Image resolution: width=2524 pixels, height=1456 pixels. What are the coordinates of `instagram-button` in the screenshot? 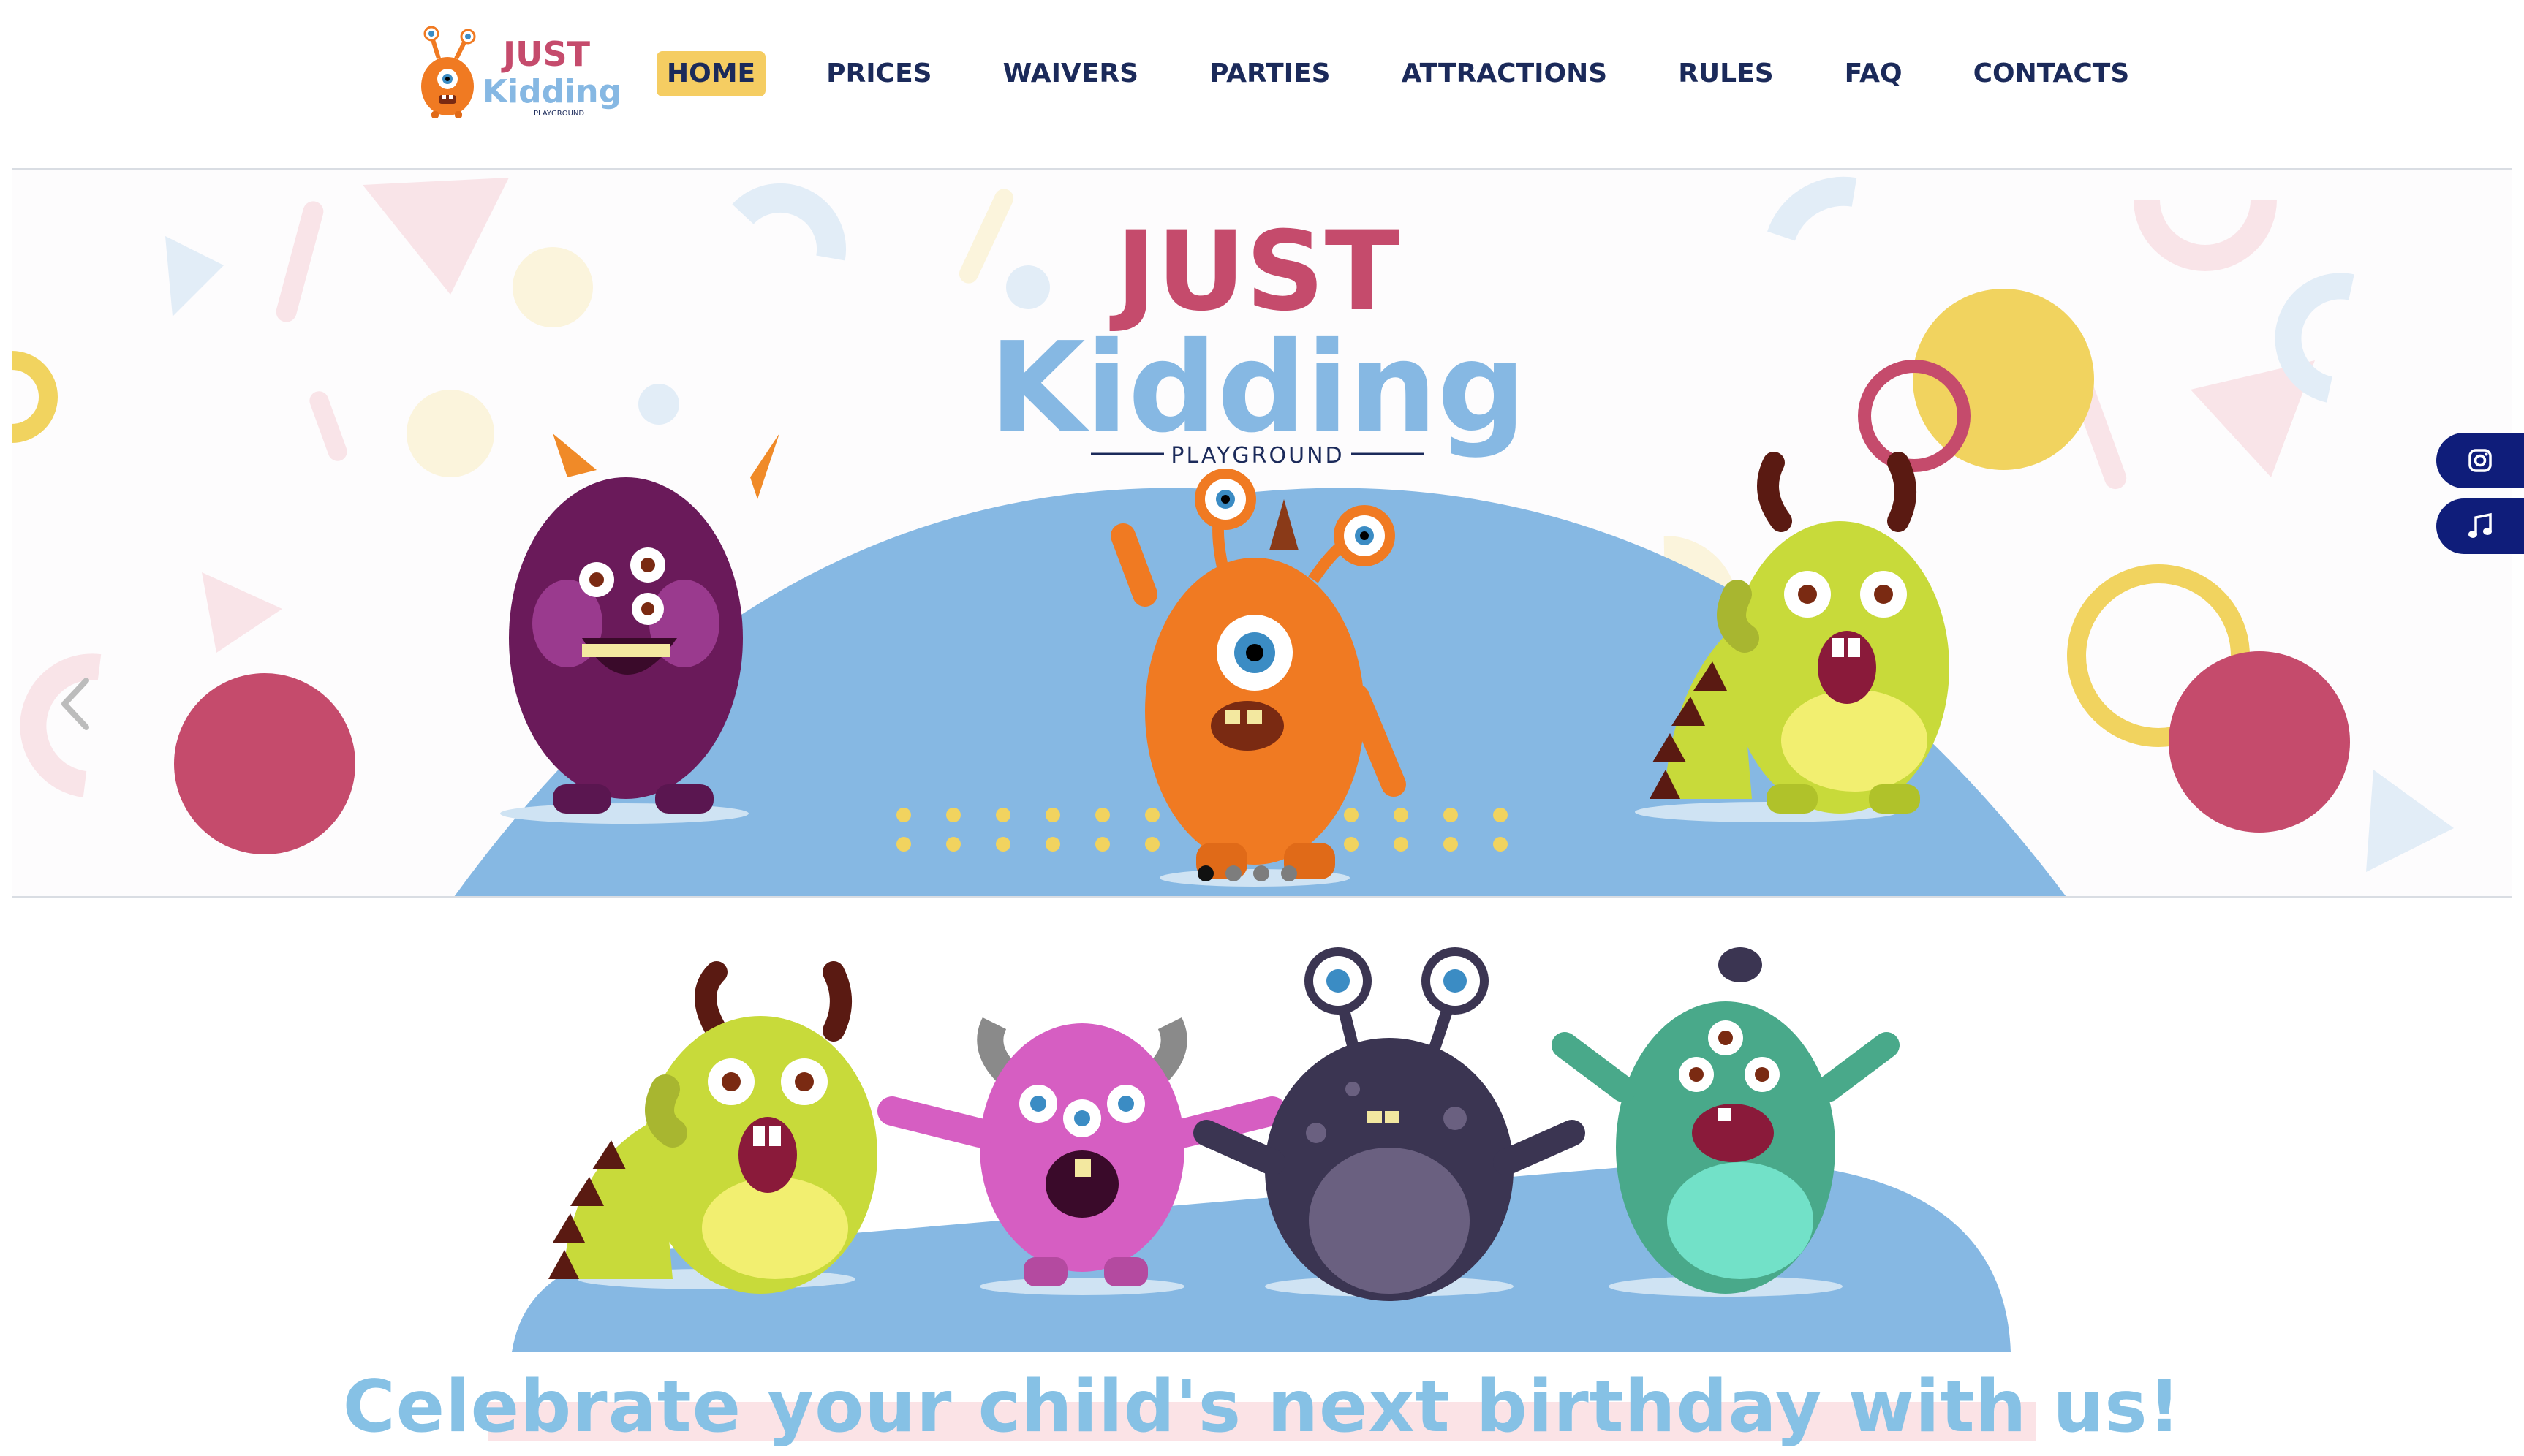 It's located at (2480, 460).